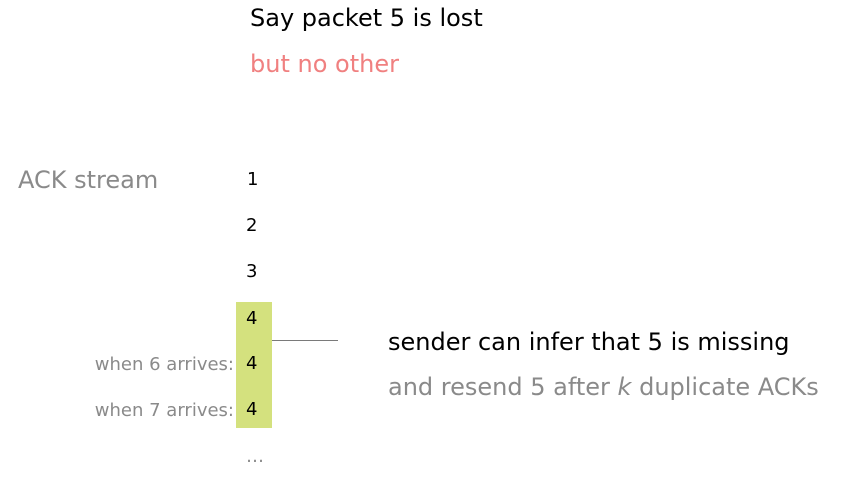  What do you see at coordinates (164, 410) in the screenshot?
I see `when-7-arrives-label: when 7 arrives:` at bounding box center [164, 410].